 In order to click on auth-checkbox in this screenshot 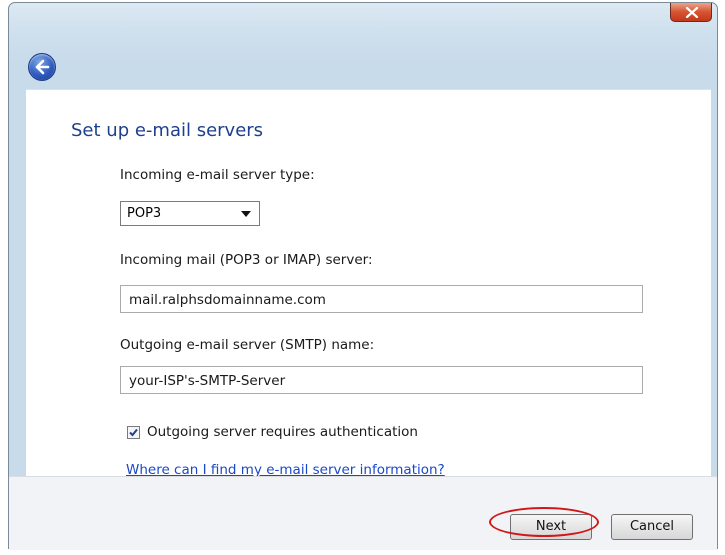, I will do `click(133, 432)`.